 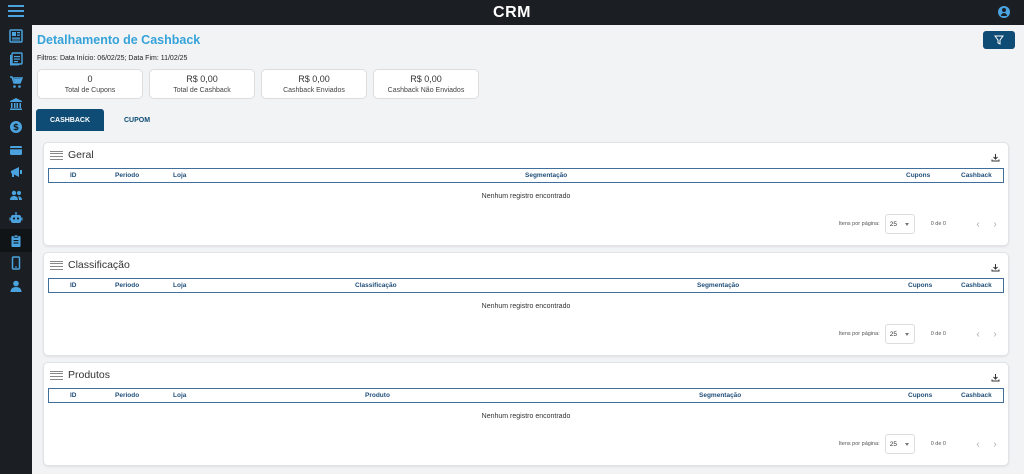 I want to click on summary-label: Total de Cashback, so click(x=202, y=90).